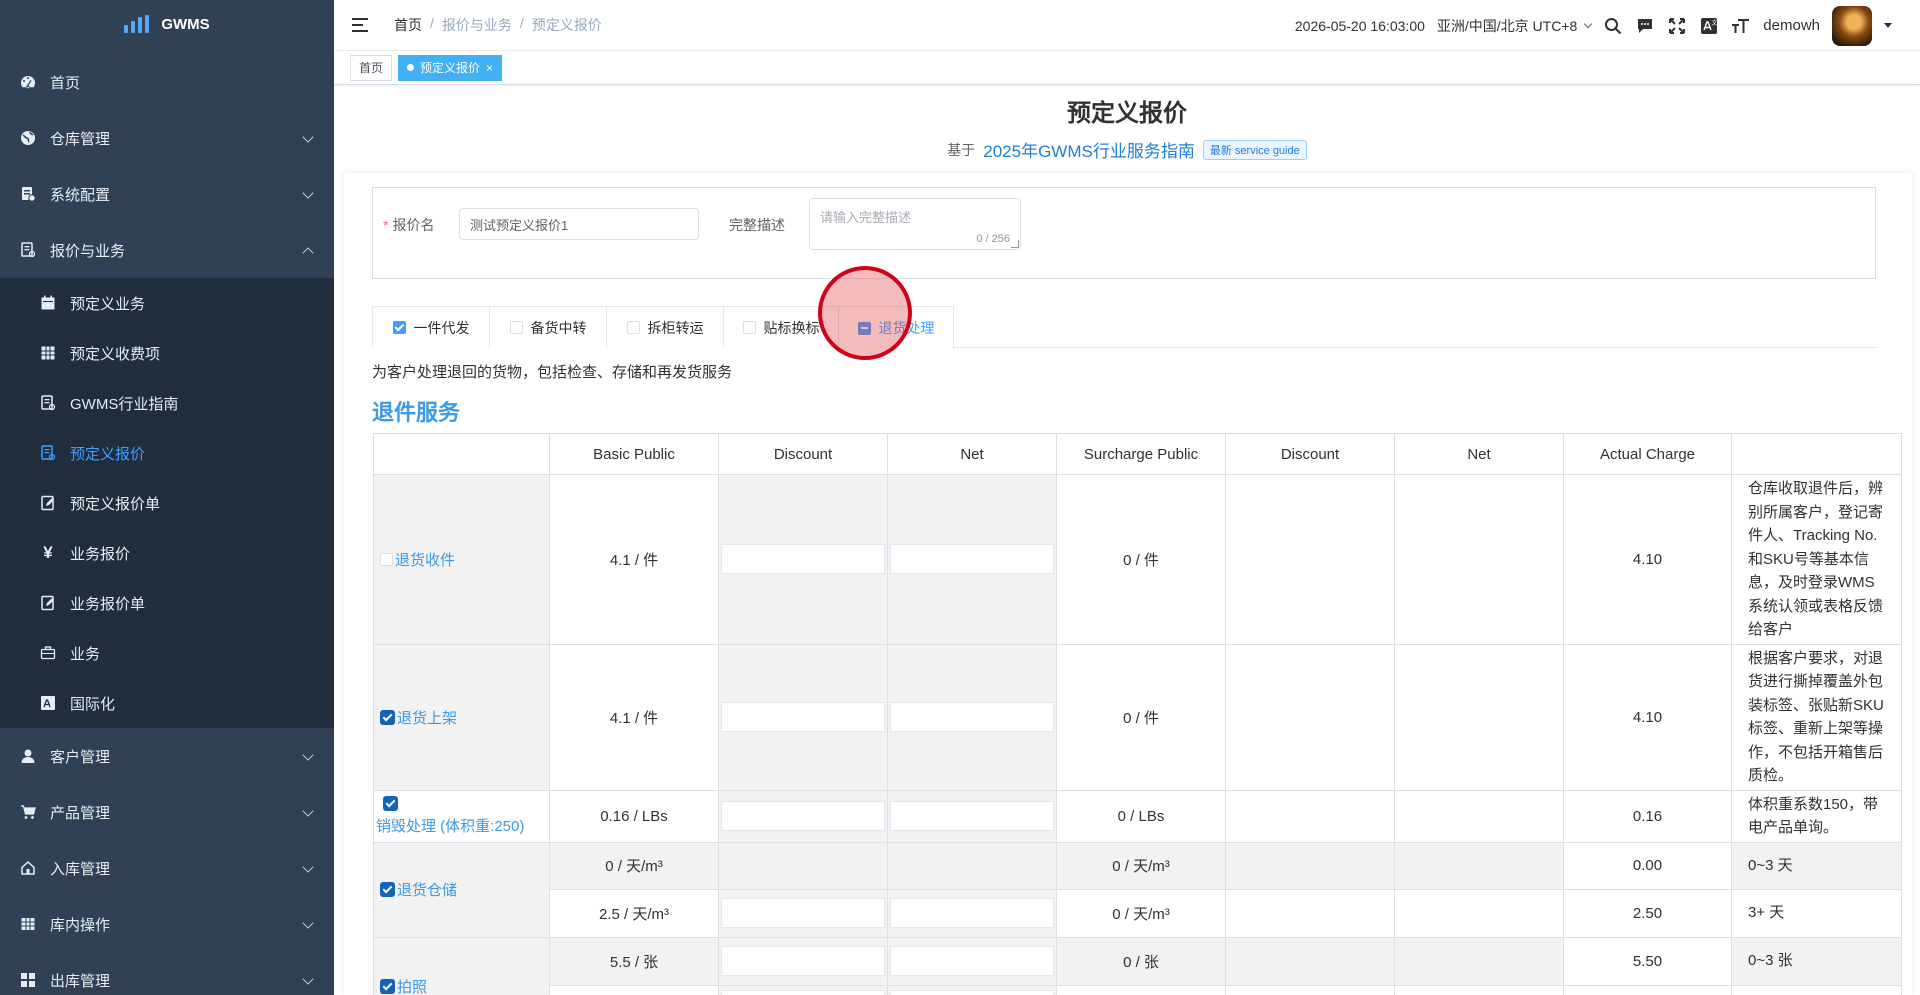  Describe the element at coordinates (167, 503) in the screenshot. I see `sidebar-subitem-predefined-quote-sheet: 预定义报价单` at that location.